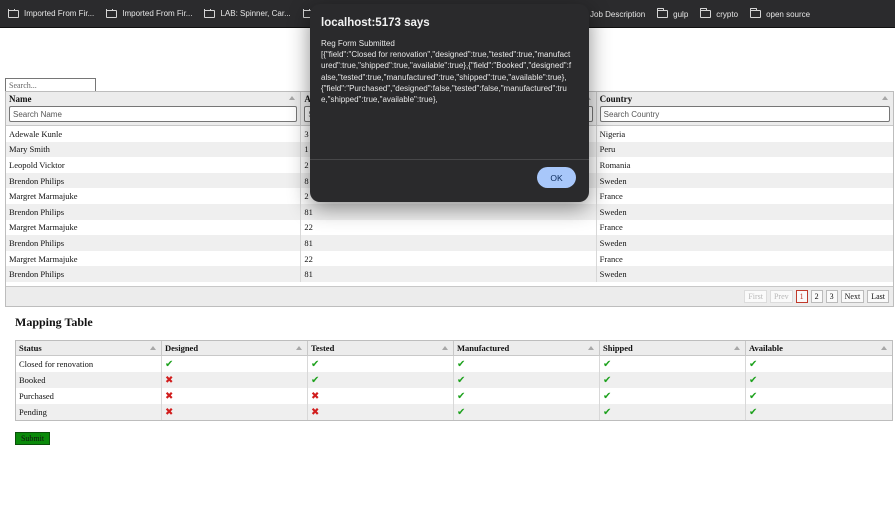  I want to click on first-page-button: First, so click(755, 296).